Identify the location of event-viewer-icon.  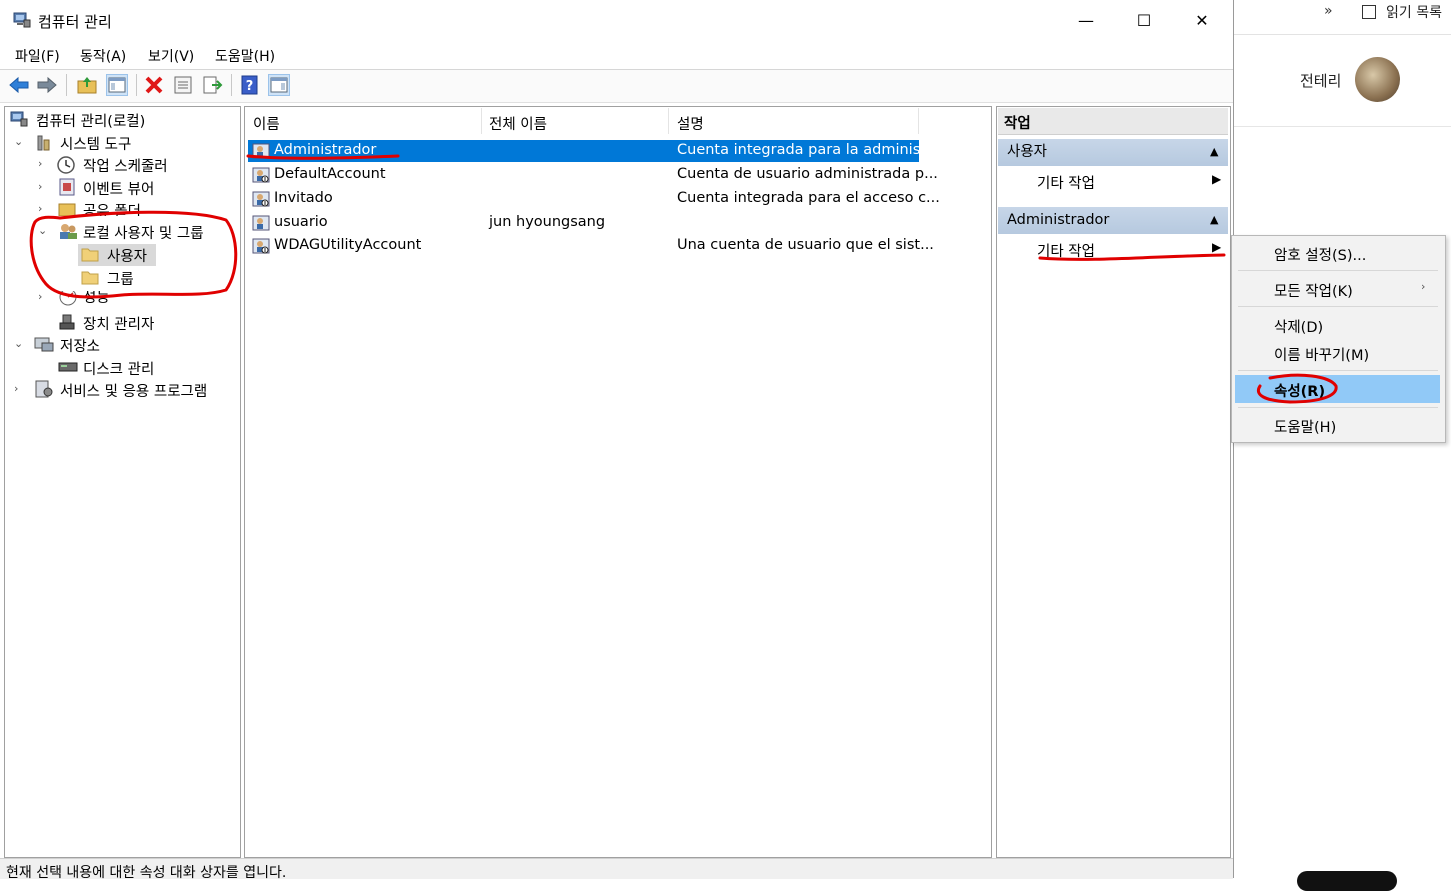
(67, 187).